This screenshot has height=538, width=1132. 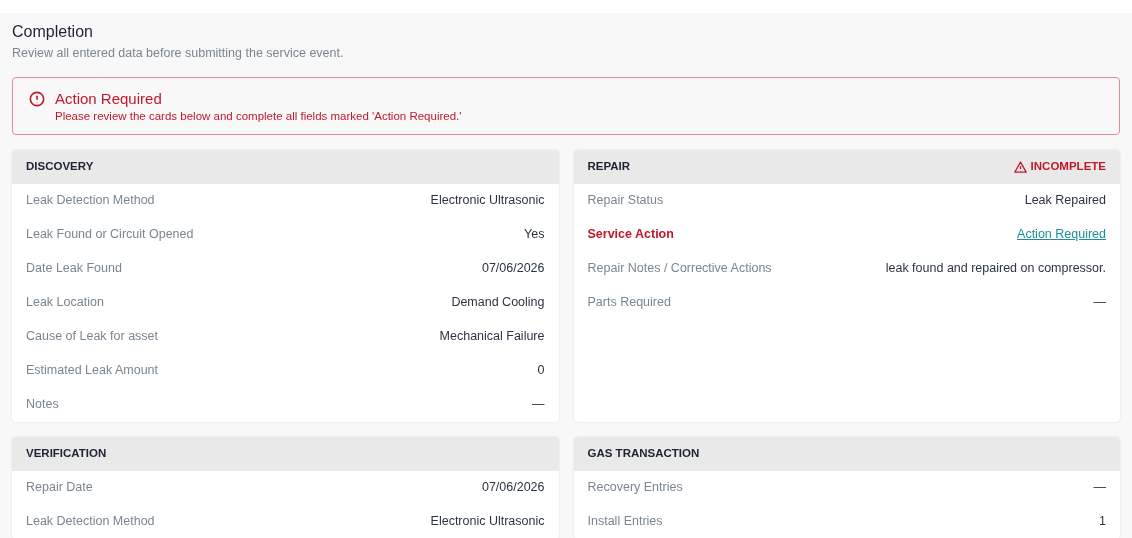 What do you see at coordinates (178, 53) in the screenshot?
I see `page-subtitle: Review all entered data before submitting the service event.` at bounding box center [178, 53].